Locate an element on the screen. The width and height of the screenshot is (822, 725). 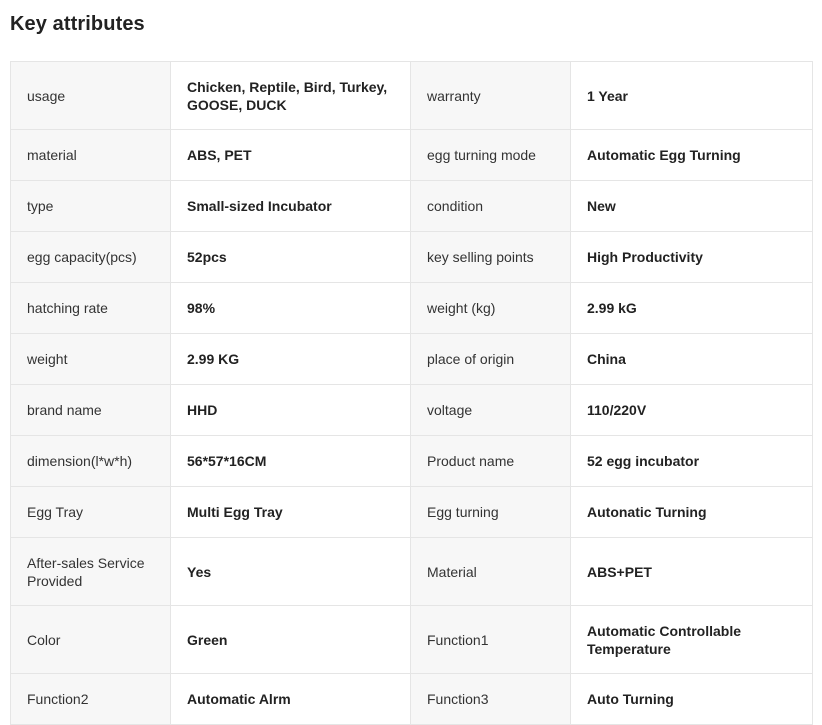
attribute-label: weight is located at coordinates (90, 359).